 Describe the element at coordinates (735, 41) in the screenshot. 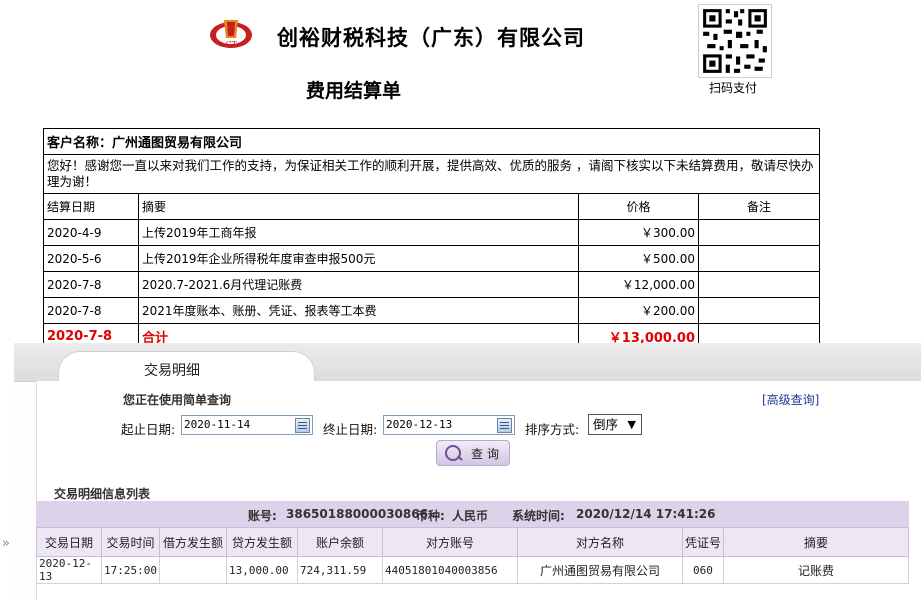

I see `qr-code-icon` at that location.